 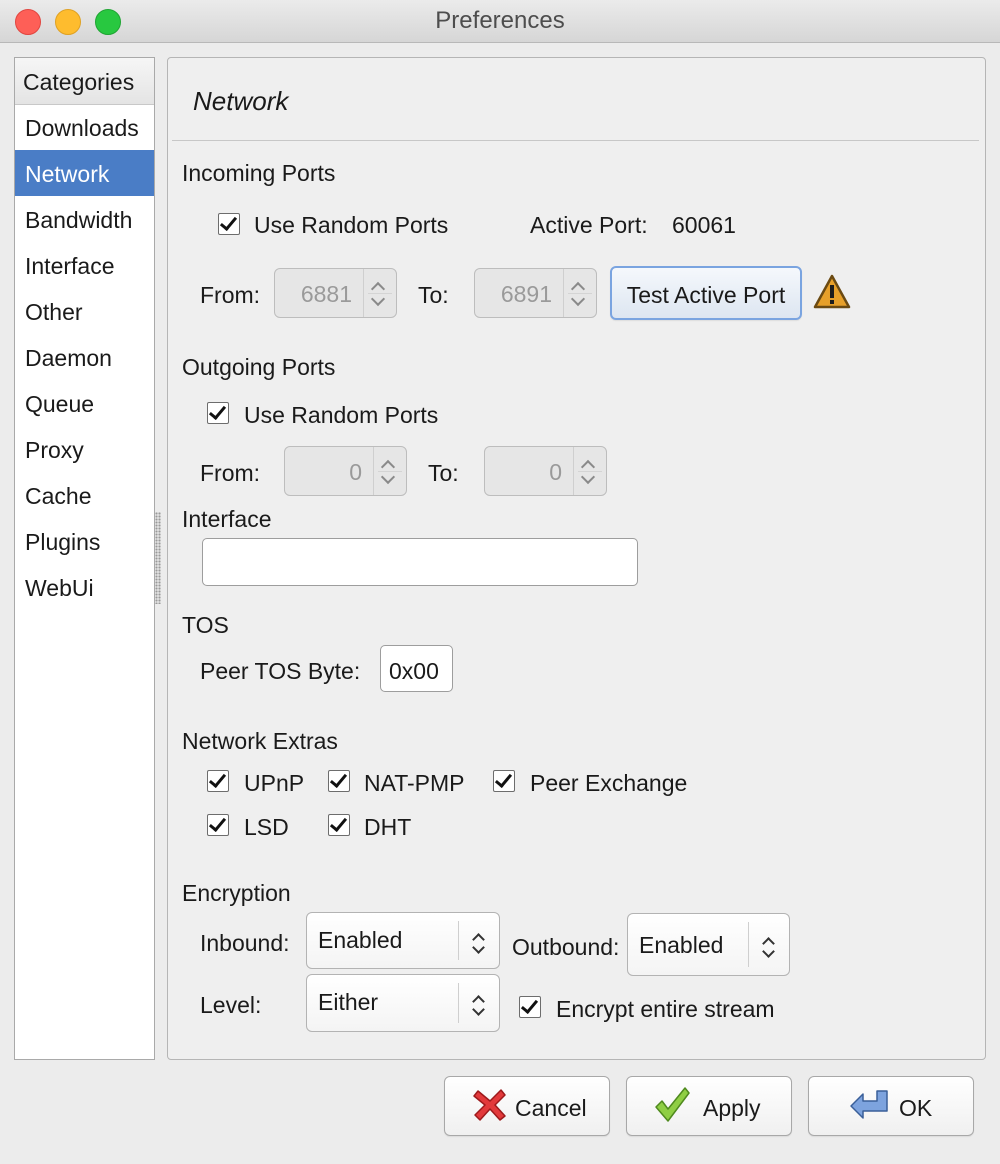 What do you see at coordinates (530, 1007) in the screenshot?
I see `encrypt-entire-stream-checkbox` at bounding box center [530, 1007].